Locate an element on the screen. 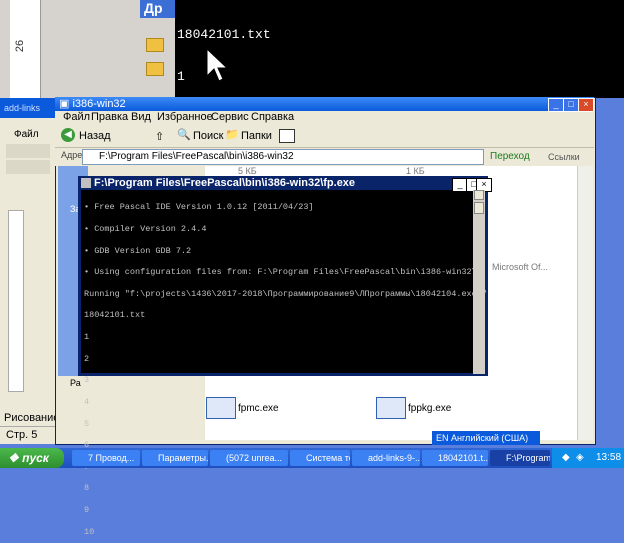 The height and width of the screenshot is (543, 624). views-icon is located at coordinates (287, 136).